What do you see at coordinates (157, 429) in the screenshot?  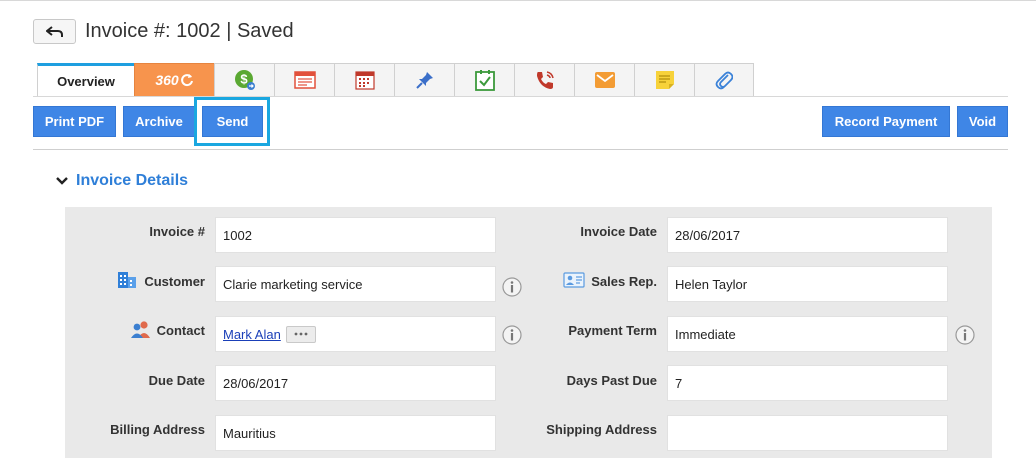 I see `billing-address-label: Billing Address` at bounding box center [157, 429].